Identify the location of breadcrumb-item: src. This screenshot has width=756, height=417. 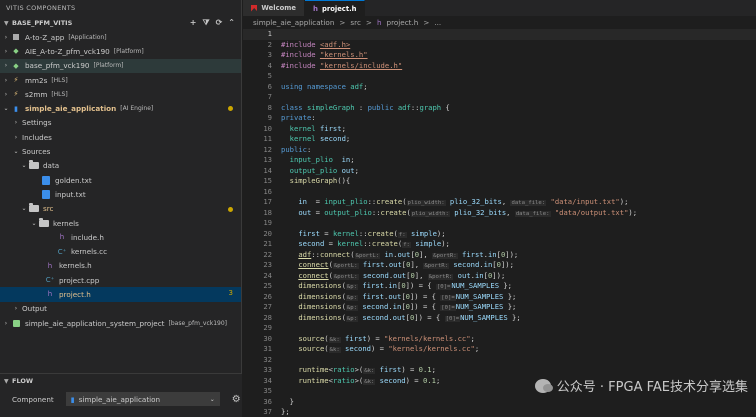
(355, 22).